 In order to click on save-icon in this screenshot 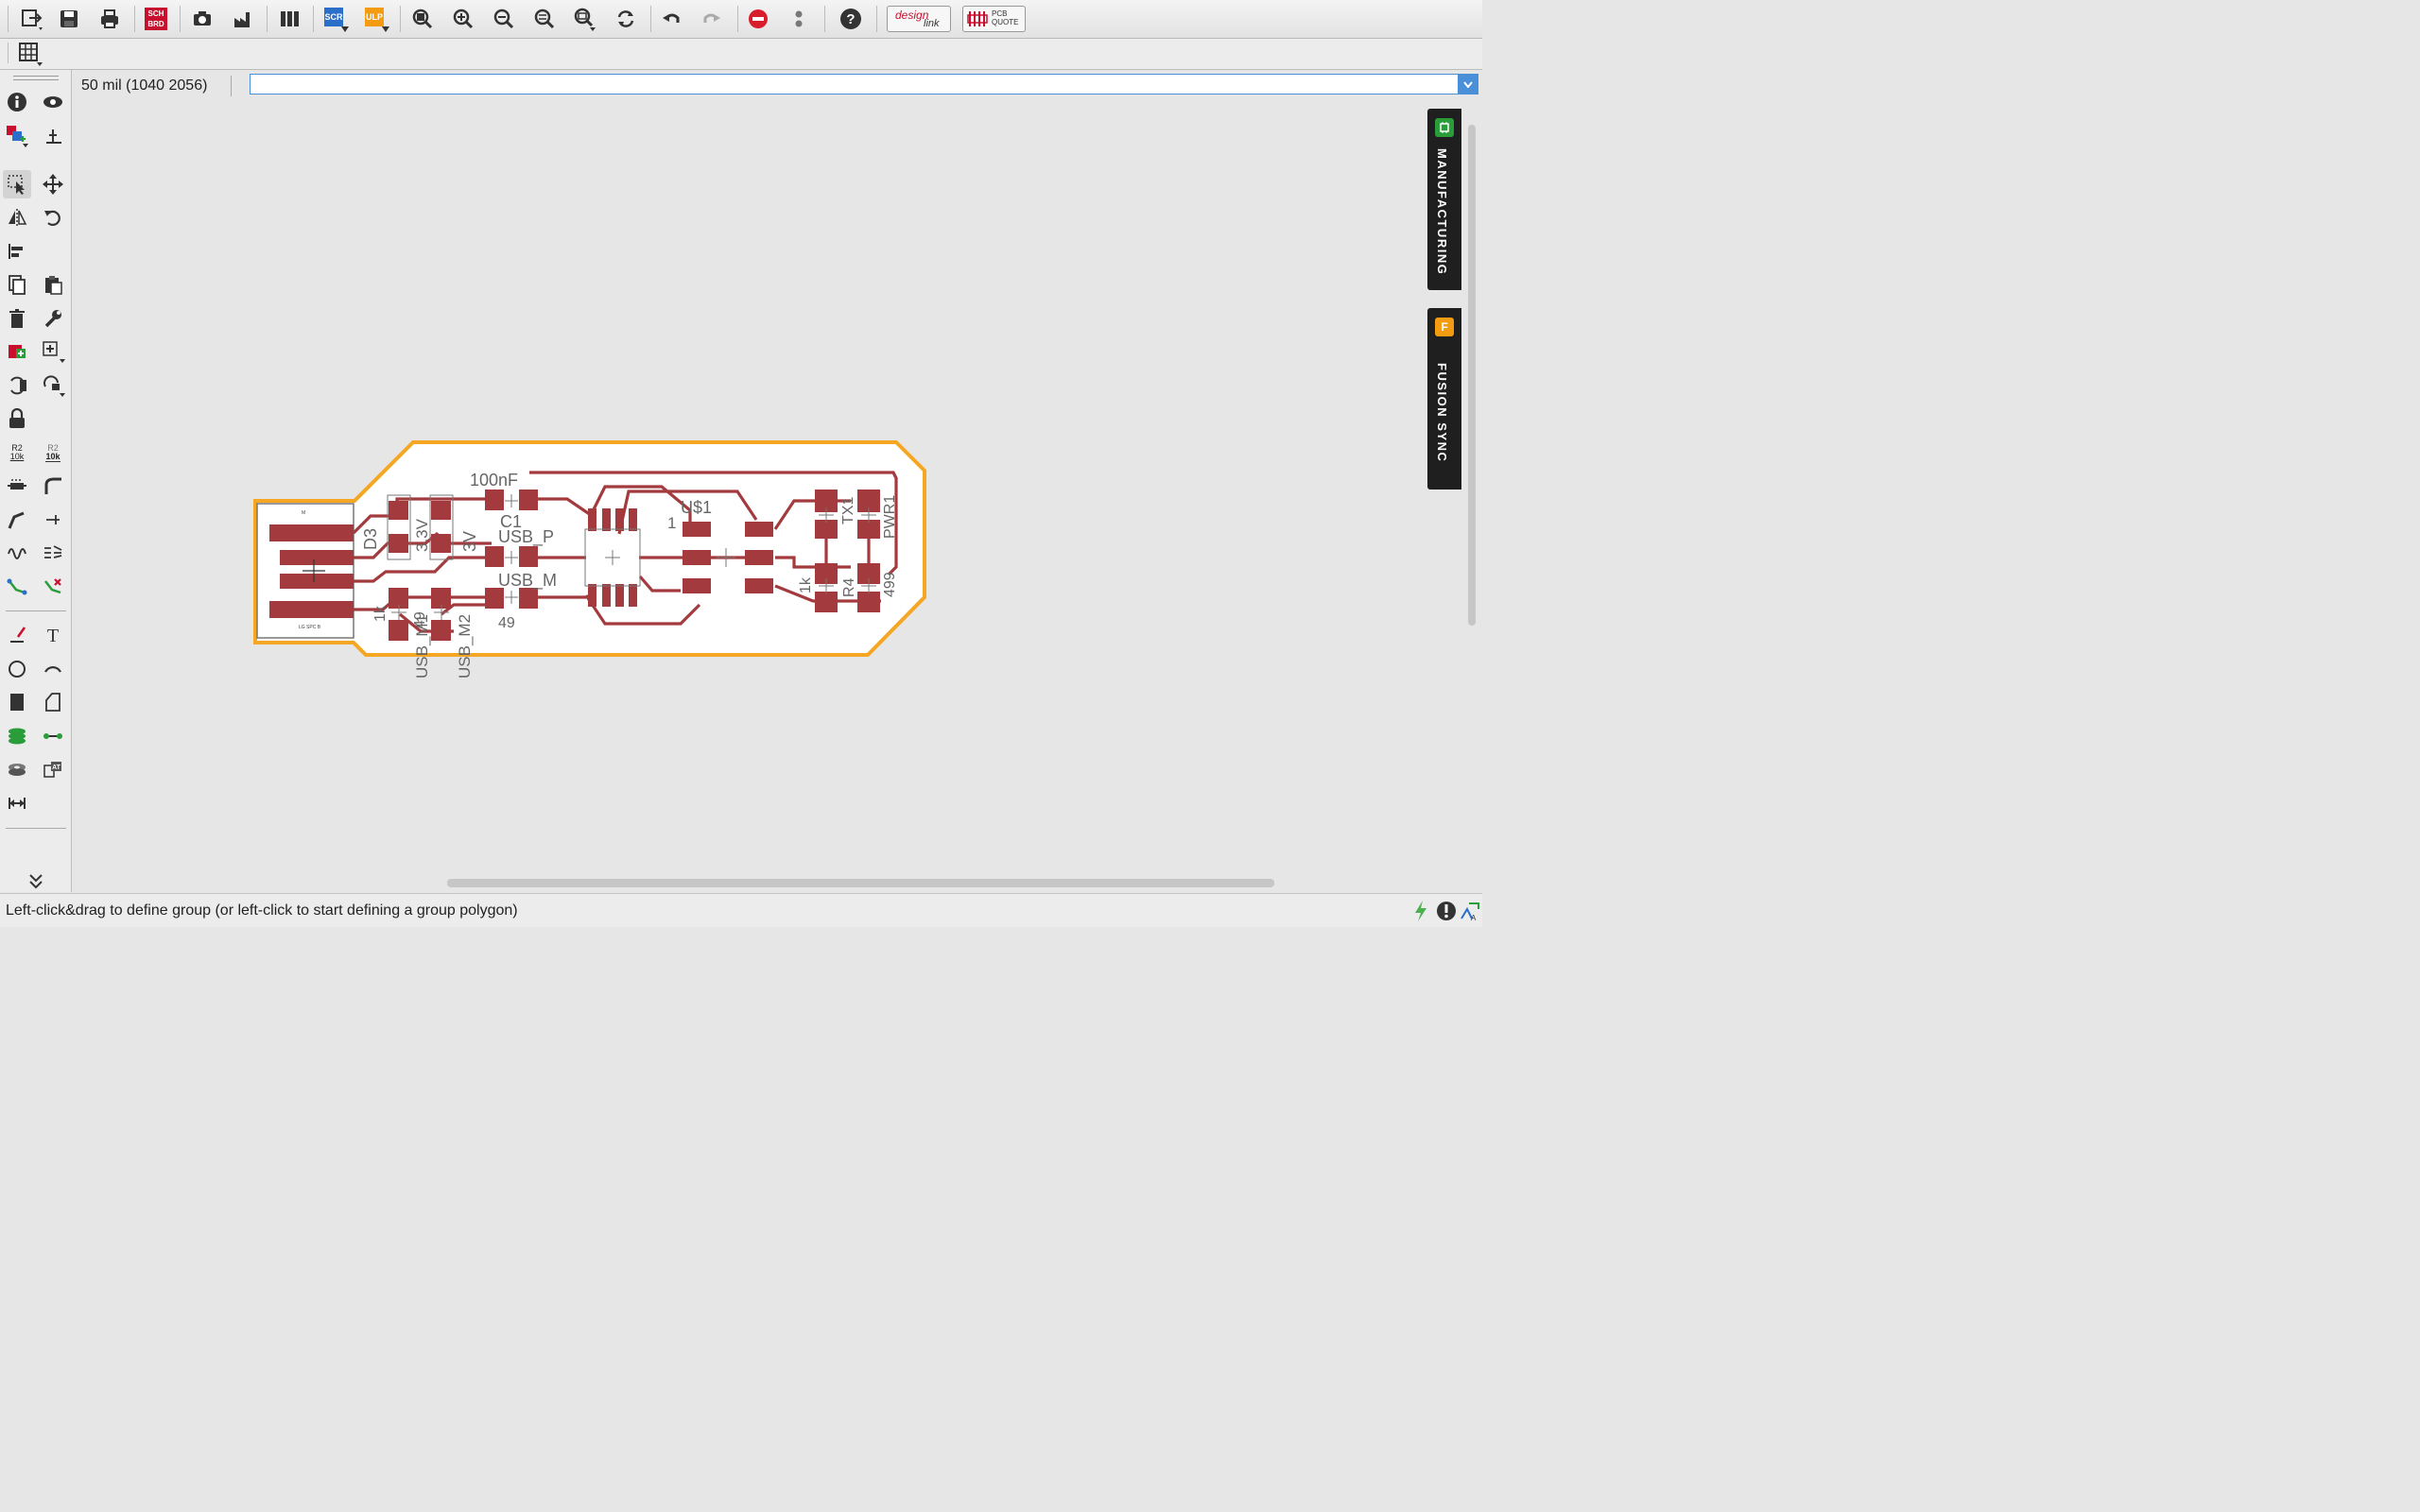, I will do `click(69, 19)`.